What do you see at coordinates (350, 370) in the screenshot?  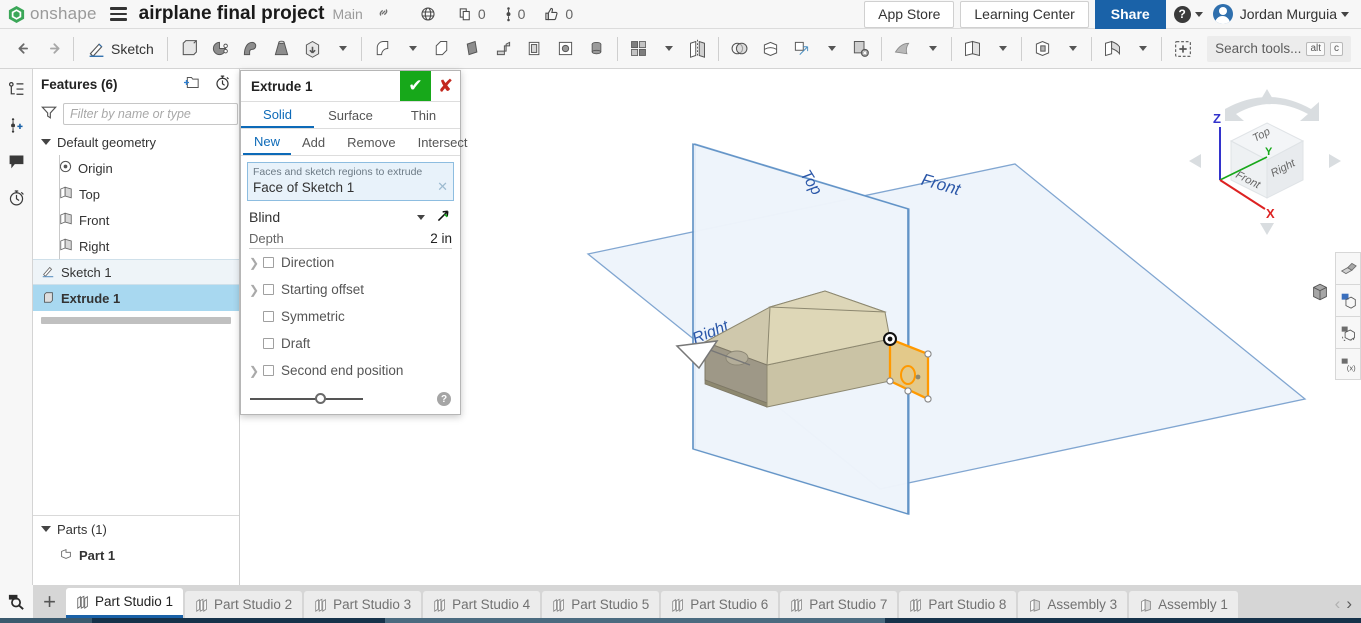 I see `option-second-end-position: ❯ Second end position` at bounding box center [350, 370].